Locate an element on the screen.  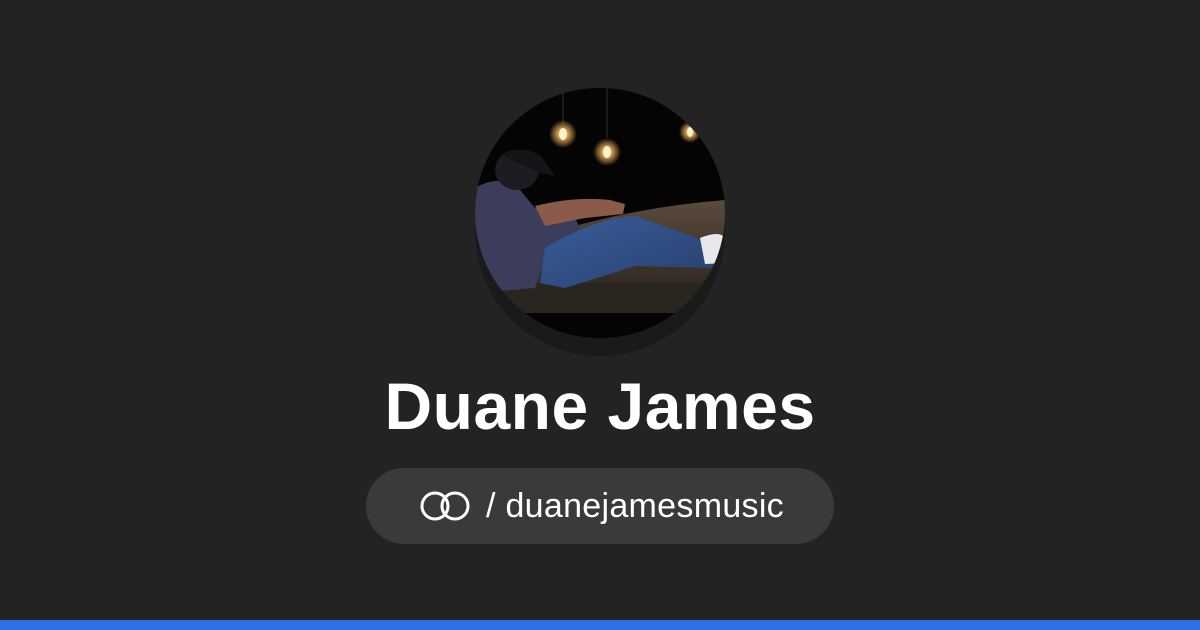
avatar is located at coordinates (600, 213).